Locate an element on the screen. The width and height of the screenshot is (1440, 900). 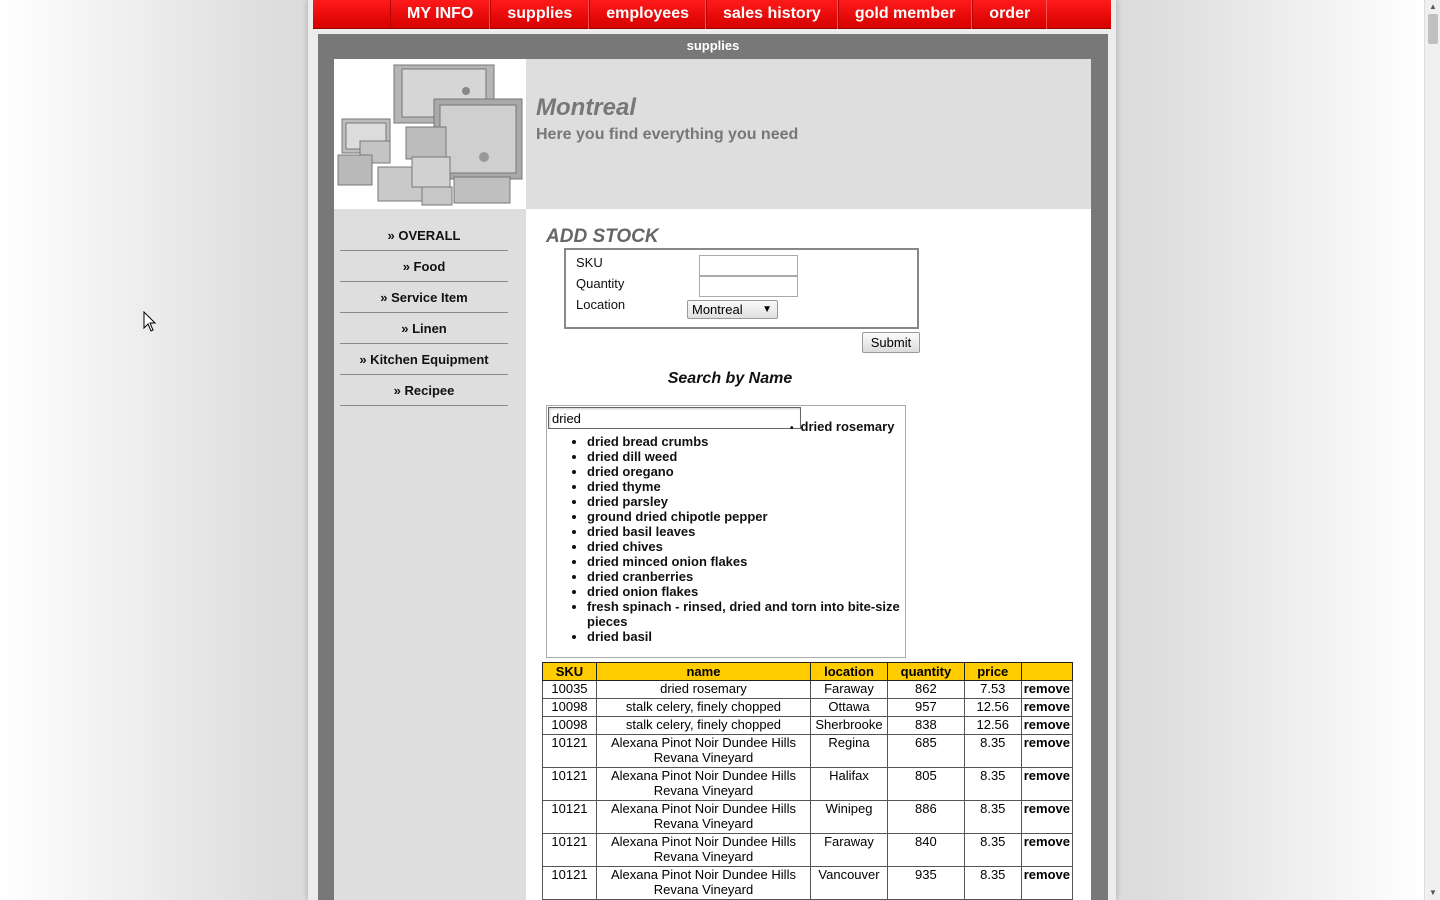
nav-my-info: MY INFO is located at coordinates (440, 14).